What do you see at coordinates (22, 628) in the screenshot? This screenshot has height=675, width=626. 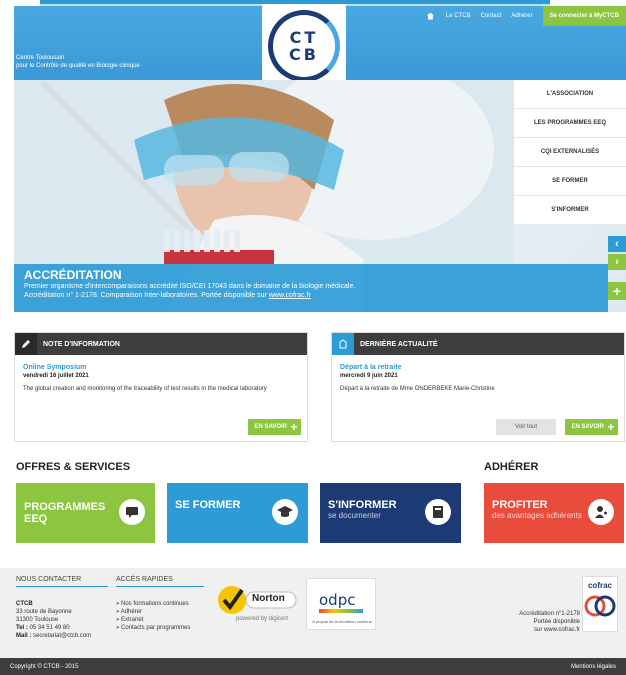 I see `tel-label: Tel :` at bounding box center [22, 628].